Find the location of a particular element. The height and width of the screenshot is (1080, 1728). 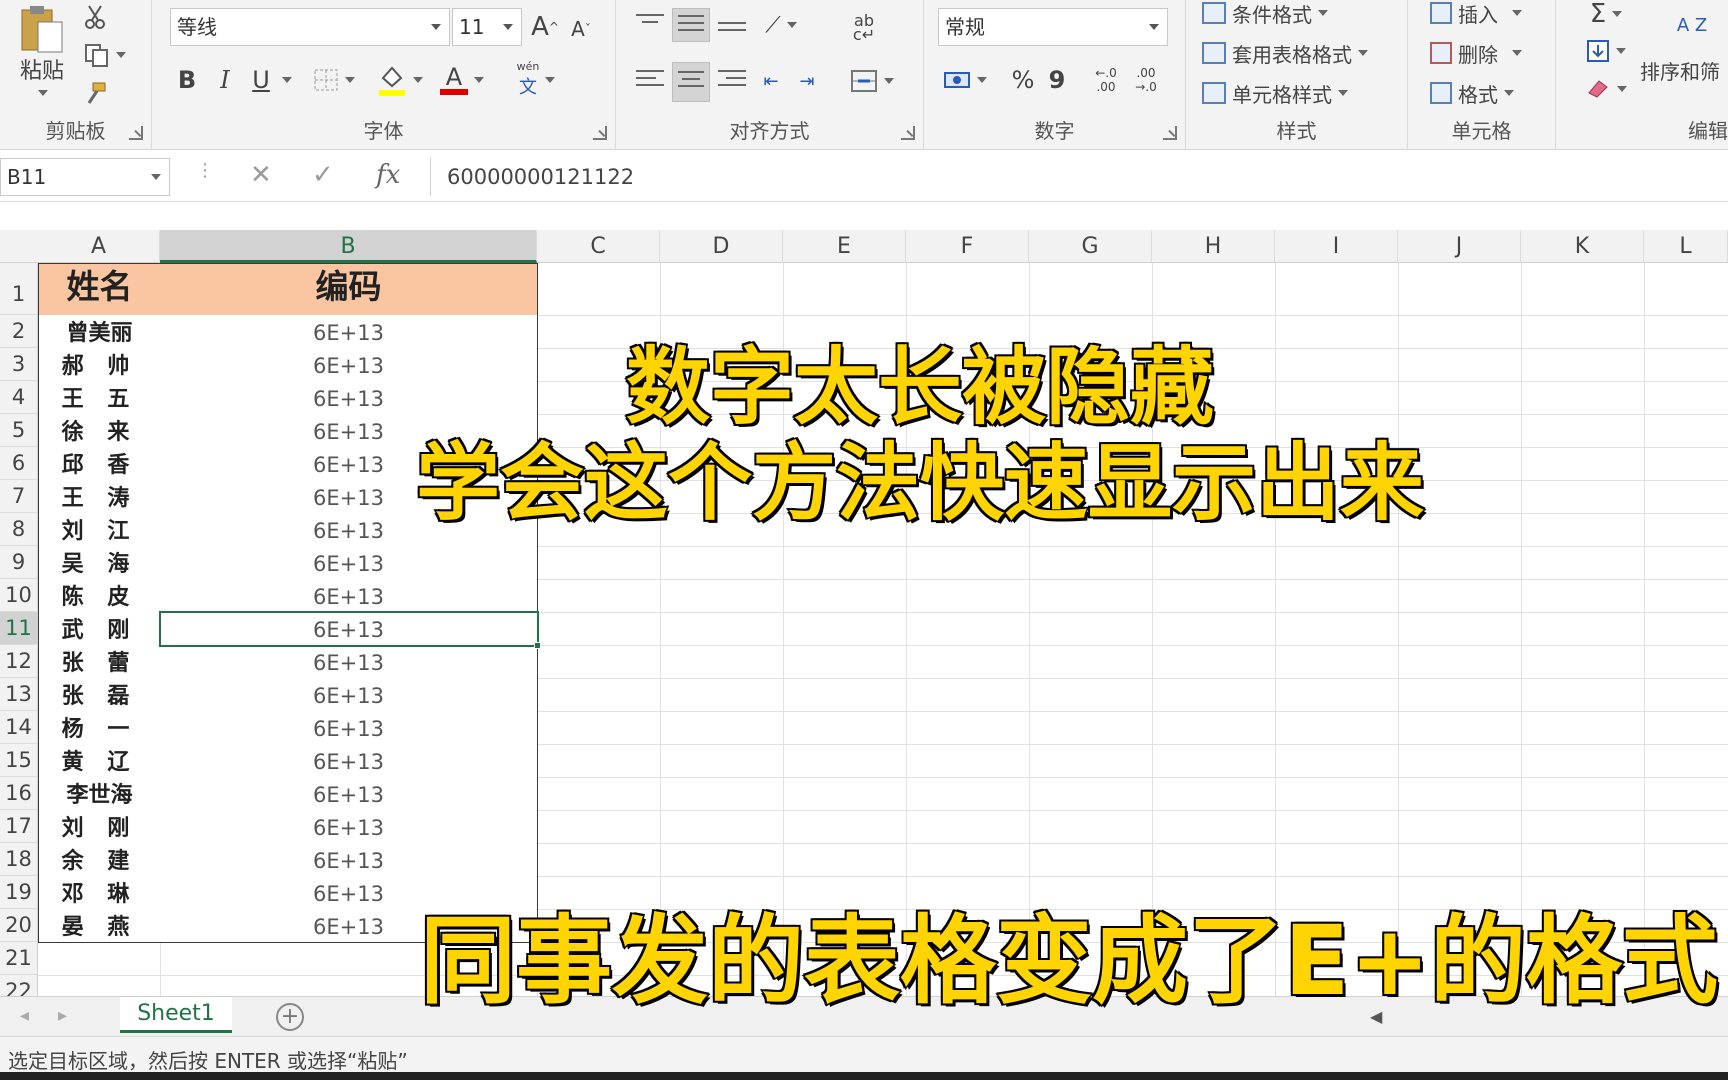

fill-button is located at coordinates (1606, 51).